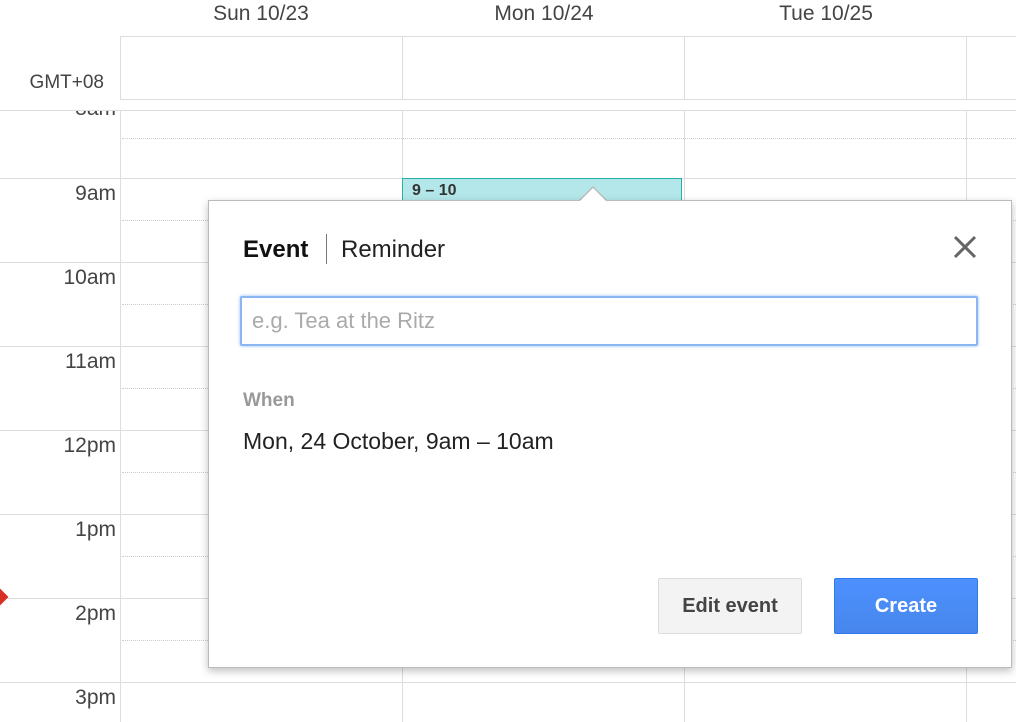 This screenshot has width=1016, height=722. I want to click on time-label-11am: 11am, so click(90, 361).